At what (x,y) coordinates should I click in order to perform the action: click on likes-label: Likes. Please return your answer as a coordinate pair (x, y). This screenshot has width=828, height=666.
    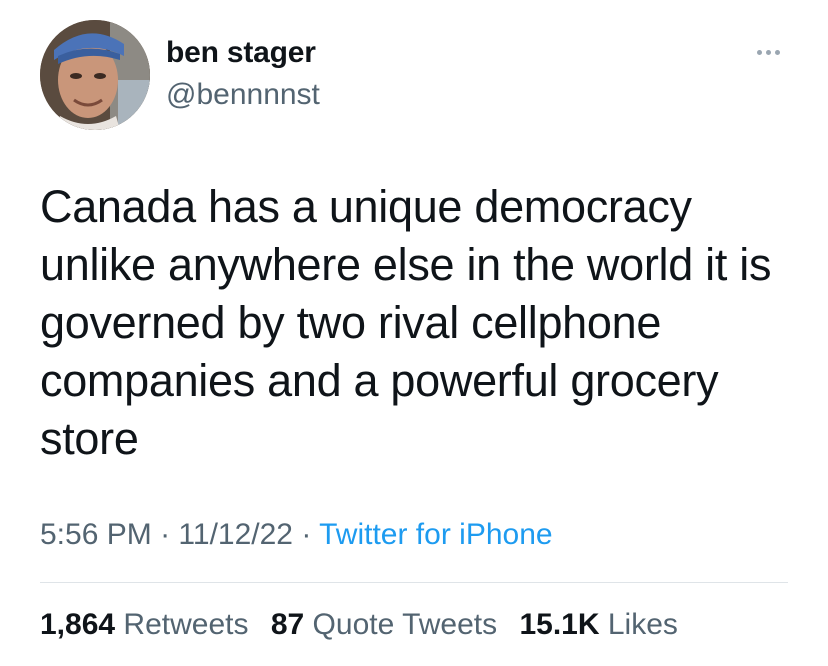
    Looking at the image, I should click on (642, 624).